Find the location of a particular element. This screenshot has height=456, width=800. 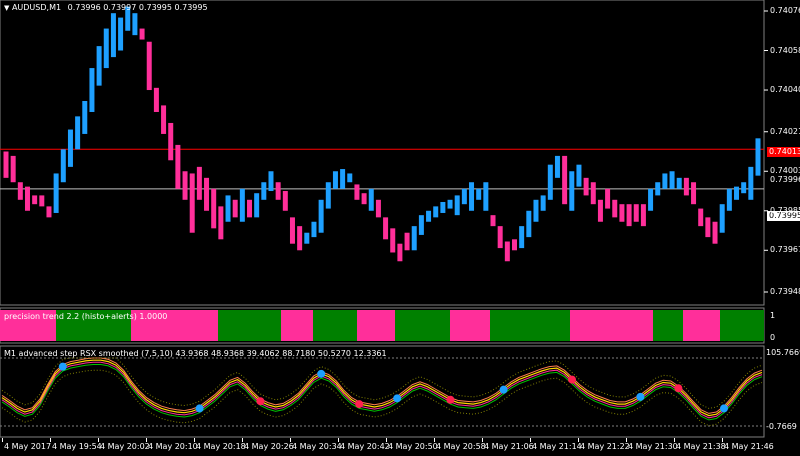

price-axis-label: 0.73996 is located at coordinates (785, 180).